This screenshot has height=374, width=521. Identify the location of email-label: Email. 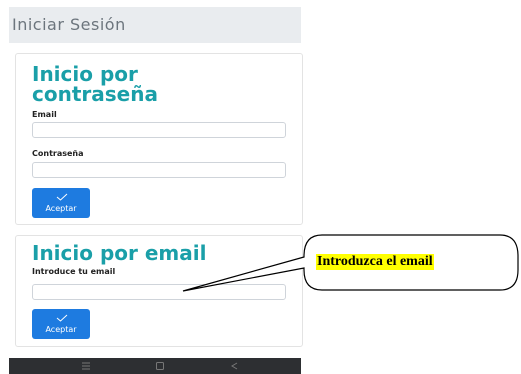
(44, 114).